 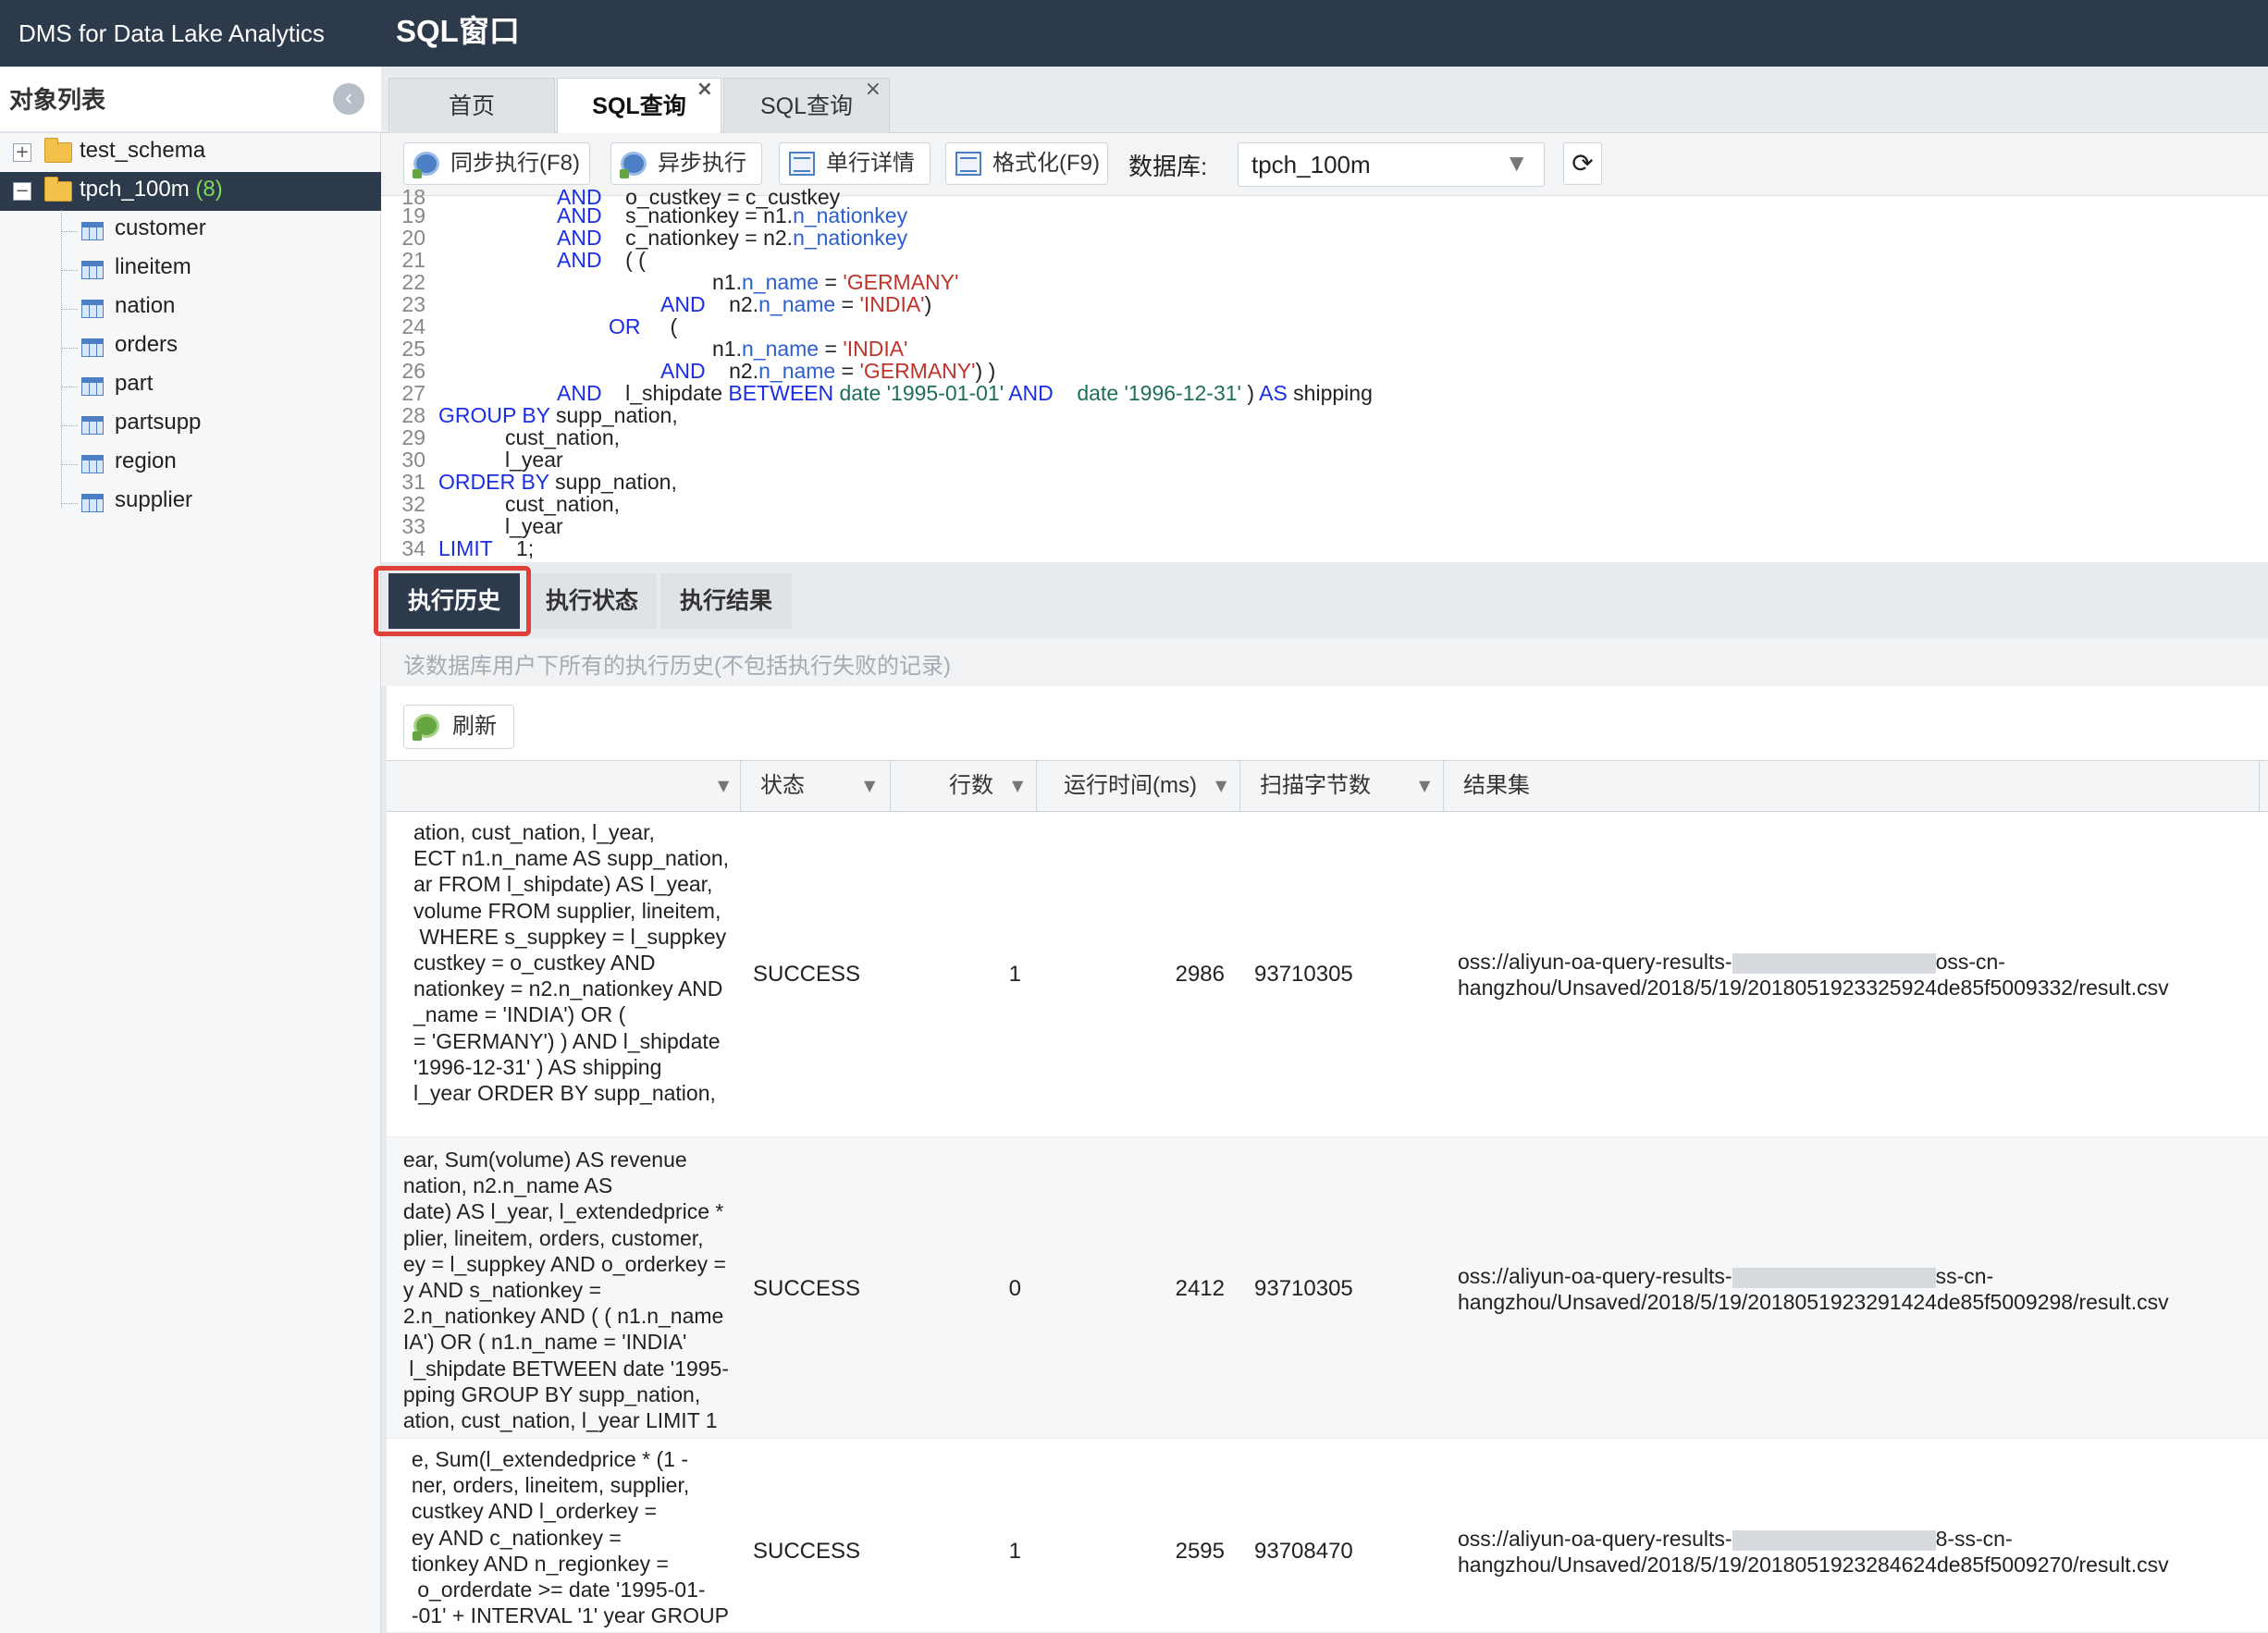 I want to click on table-item-lineitem: lineitem, so click(x=191, y=269).